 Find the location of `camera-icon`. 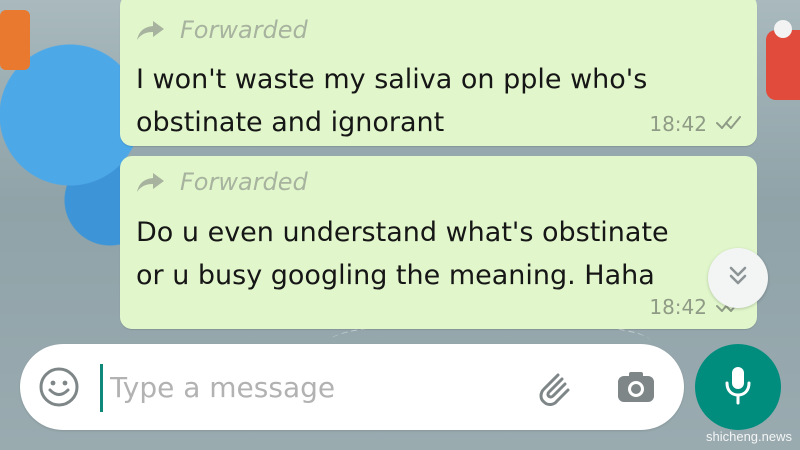

camera-icon is located at coordinates (636, 393).